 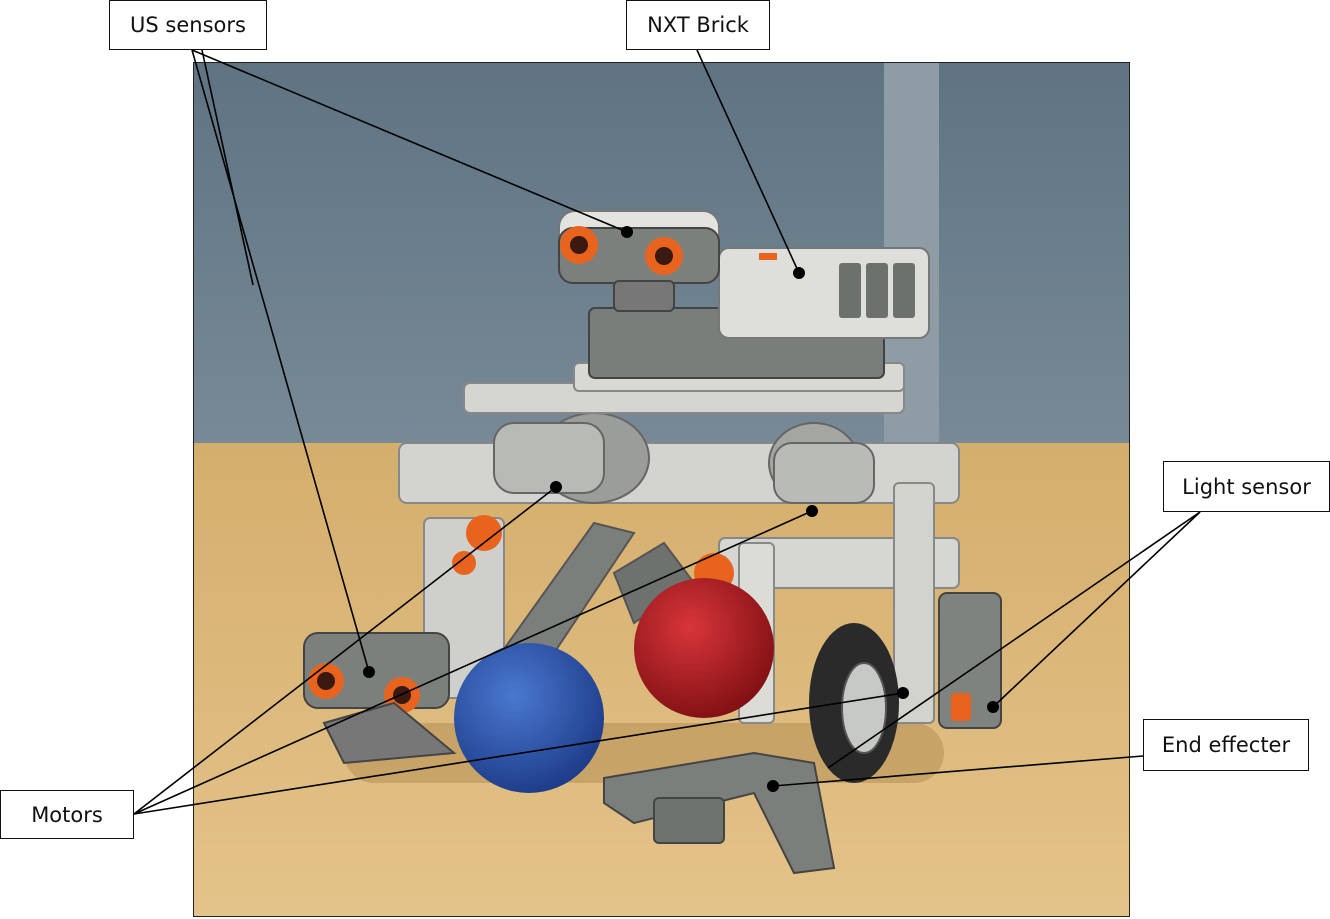 What do you see at coordinates (970, 660) in the screenshot?
I see `light-sensor-part` at bounding box center [970, 660].